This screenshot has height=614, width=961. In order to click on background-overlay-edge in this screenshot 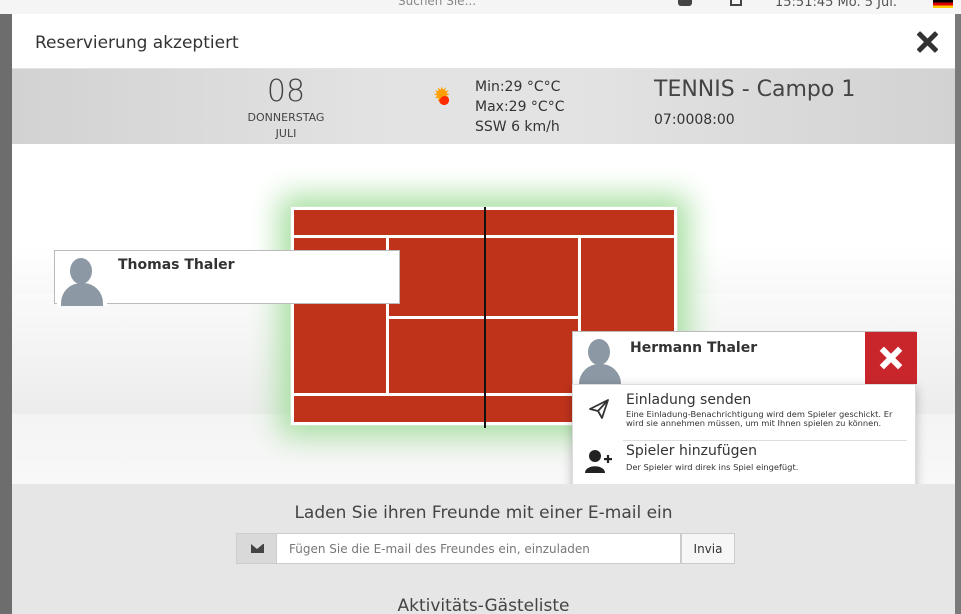, I will do `click(958, 314)`.